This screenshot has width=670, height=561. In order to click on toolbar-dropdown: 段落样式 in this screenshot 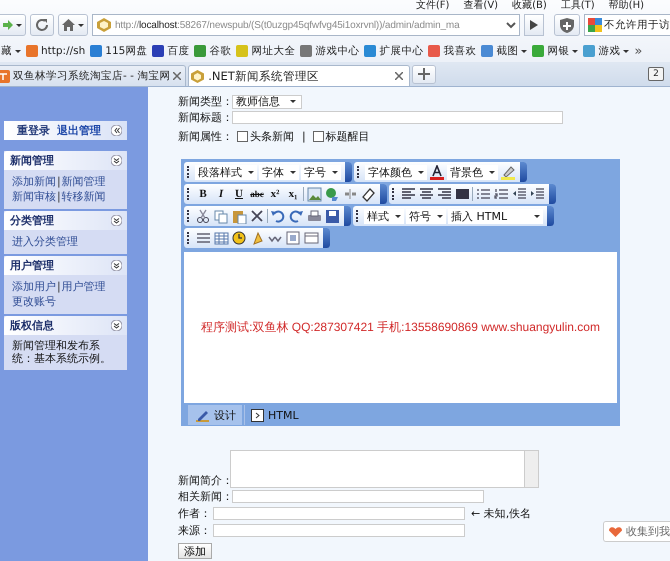, I will do `click(226, 172)`.